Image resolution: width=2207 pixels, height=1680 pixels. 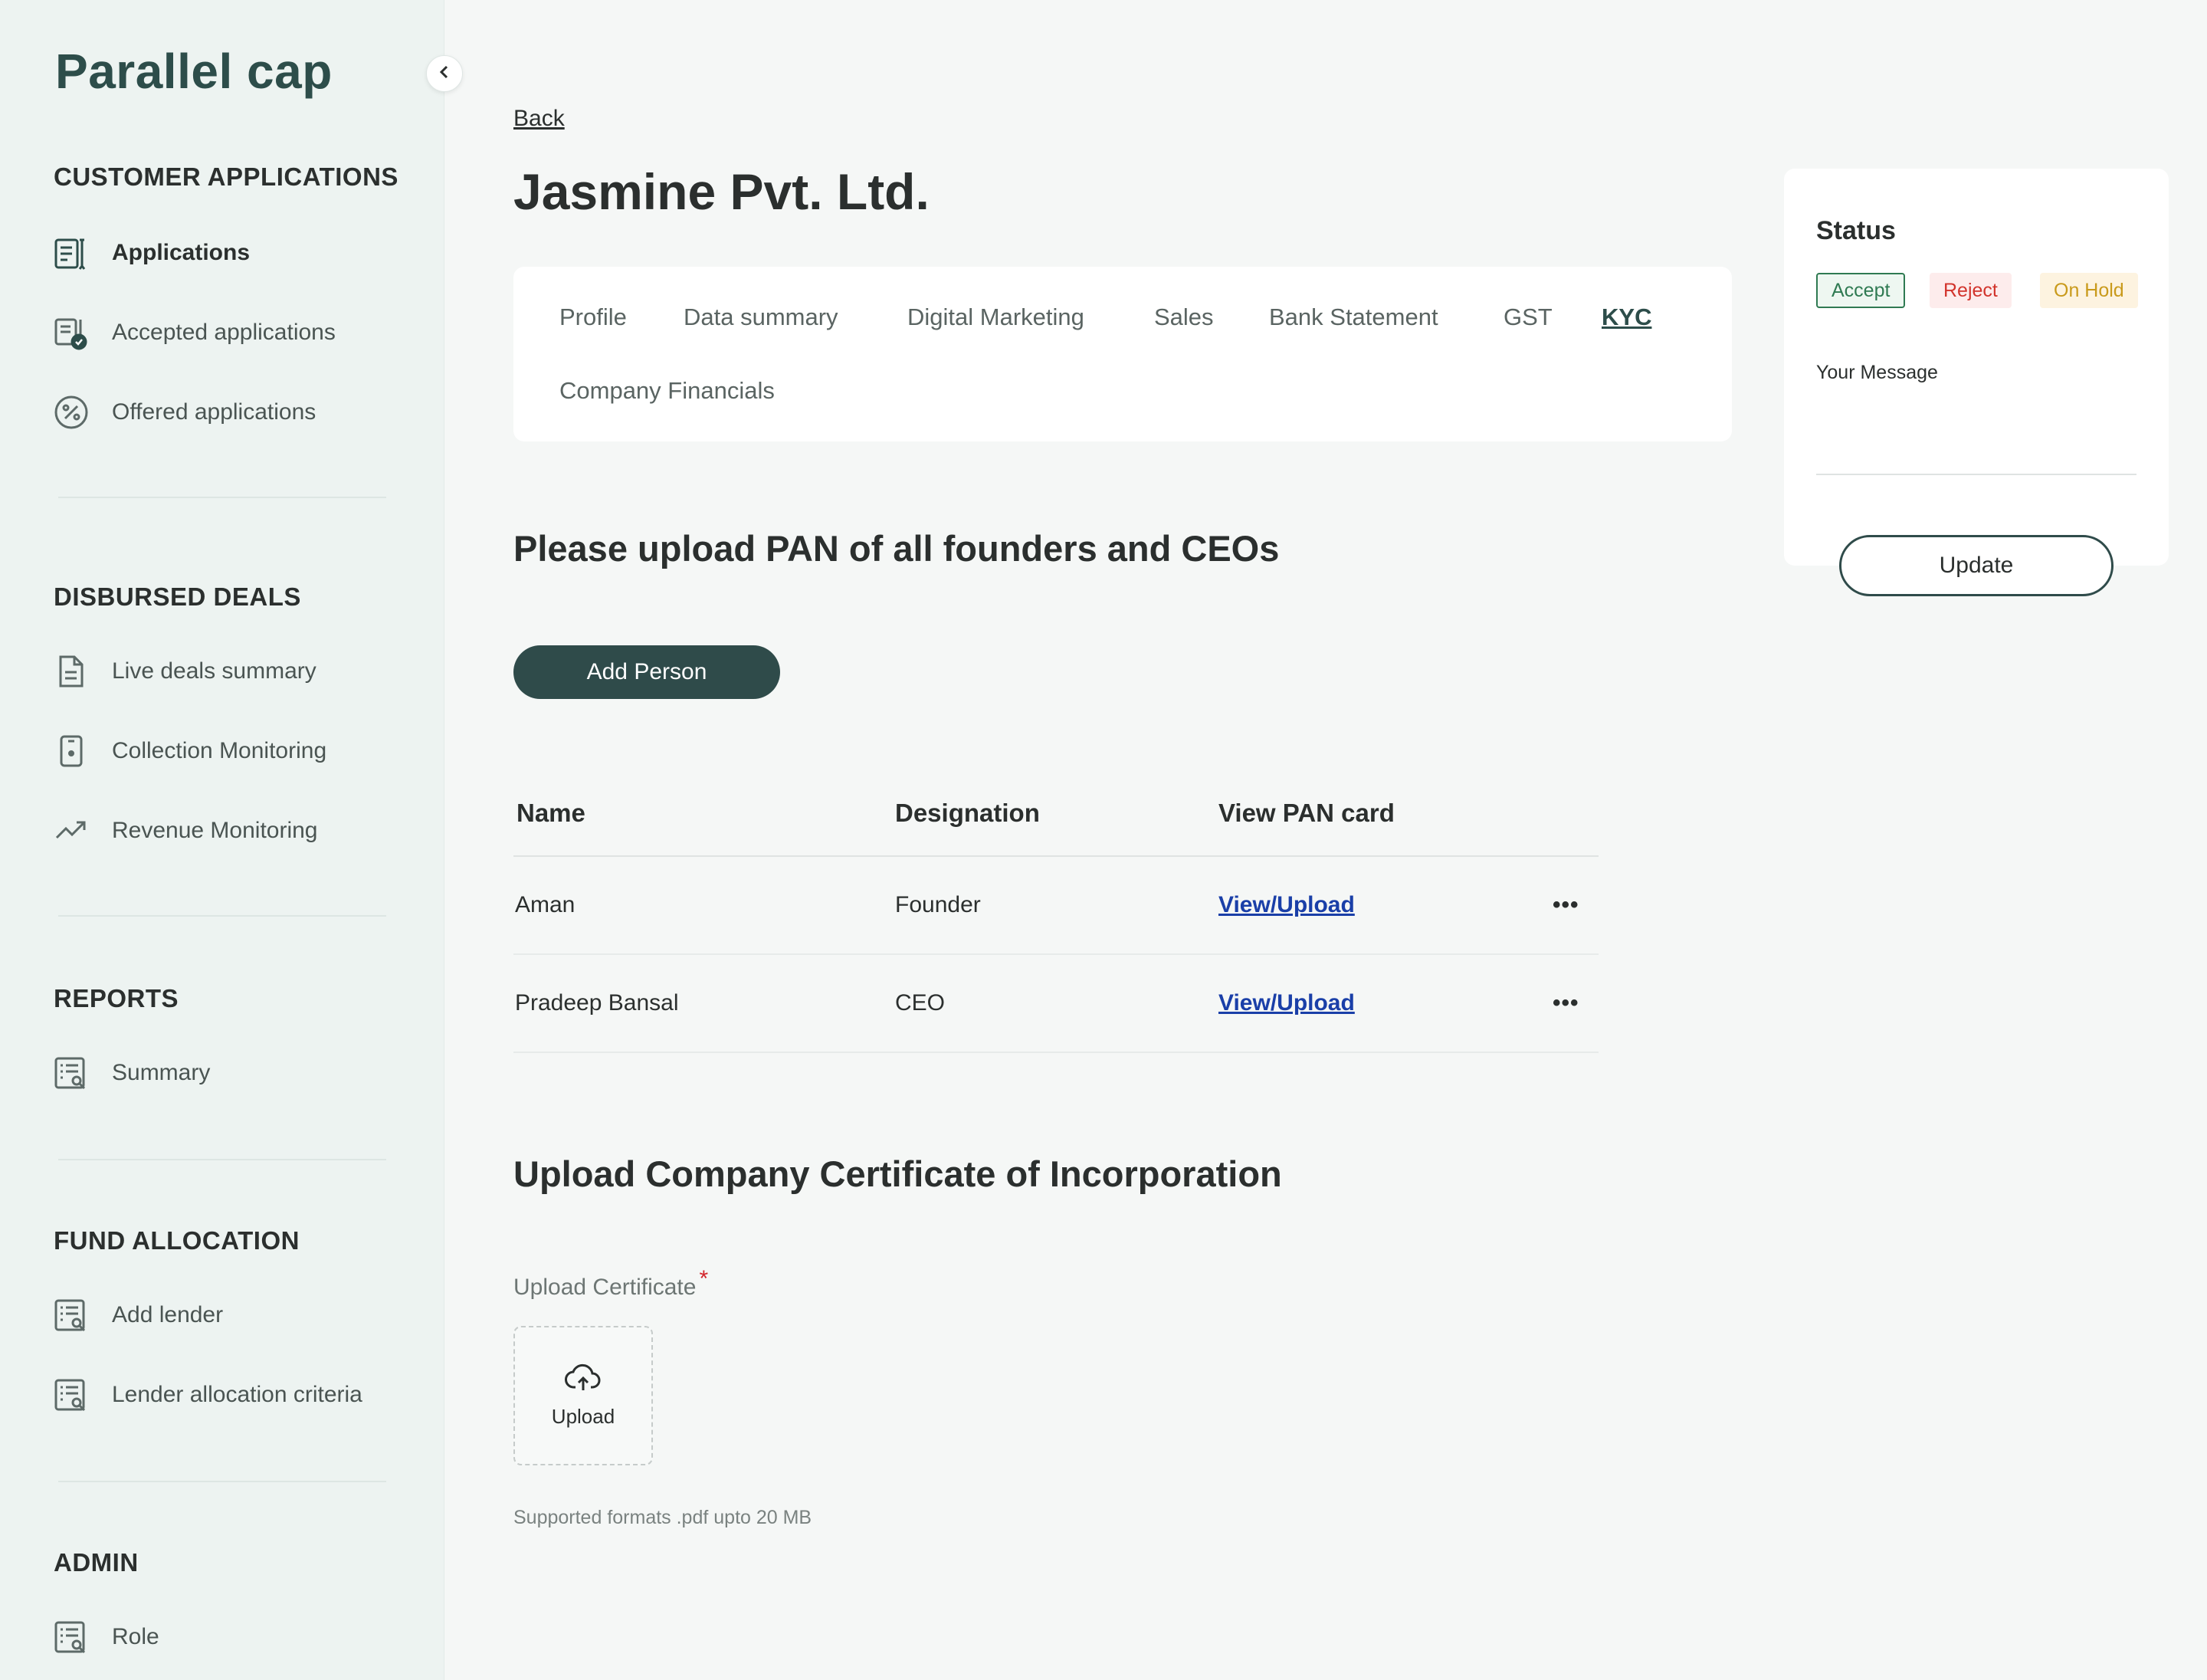 What do you see at coordinates (1056, 906) in the screenshot?
I see `table-row: Aman Founder View/Upload •••` at bounding box center [1056, 906].